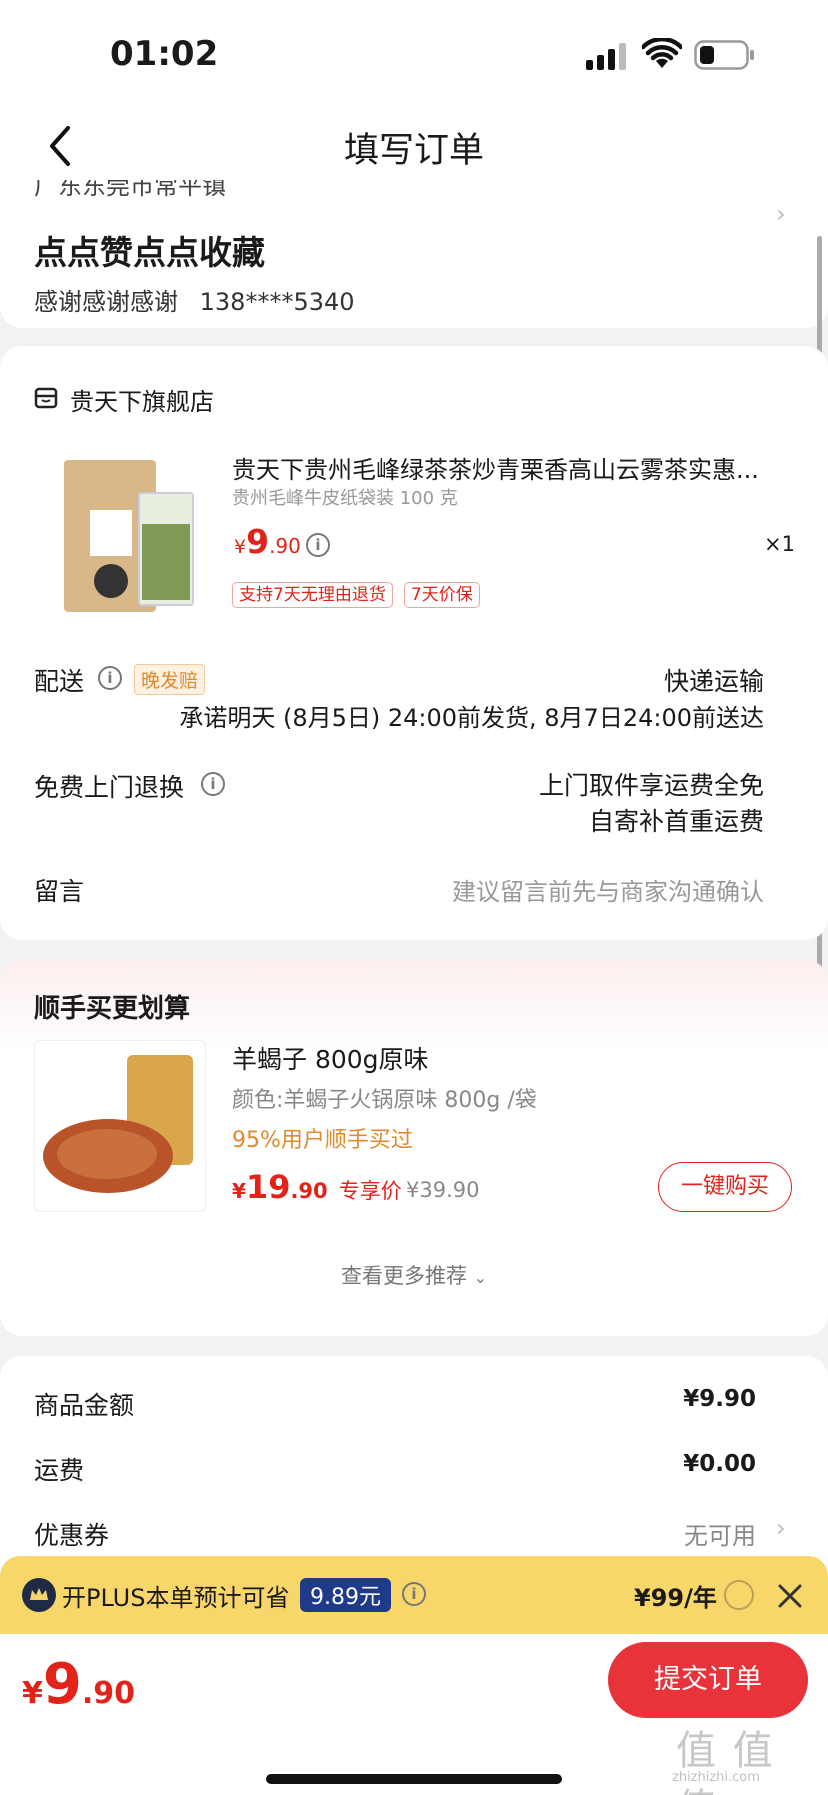 This screenshot has width=828, height=1795. I want to click on recommend-image, so click(120, 1126).